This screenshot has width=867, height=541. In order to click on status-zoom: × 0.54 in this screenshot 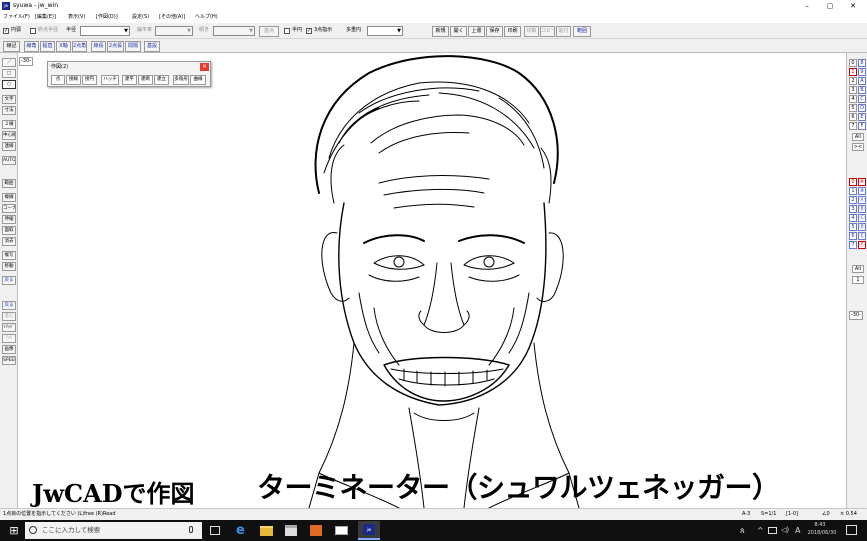, I will do `click(848, 514)`.